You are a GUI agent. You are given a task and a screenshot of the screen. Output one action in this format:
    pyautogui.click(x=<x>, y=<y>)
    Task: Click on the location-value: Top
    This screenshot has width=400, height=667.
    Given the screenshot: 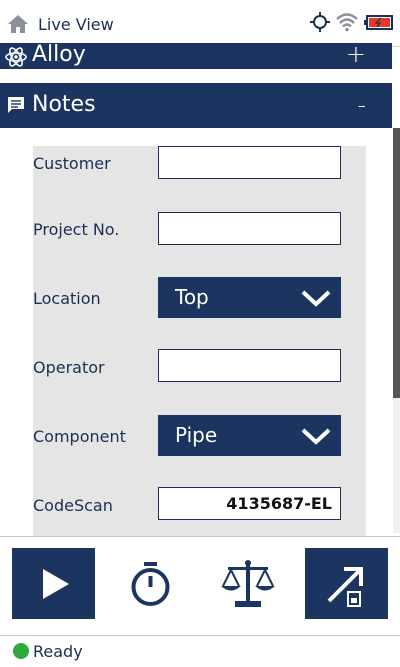 What is the action you would take?
    pyautogui.click(x=192, y=297)
    